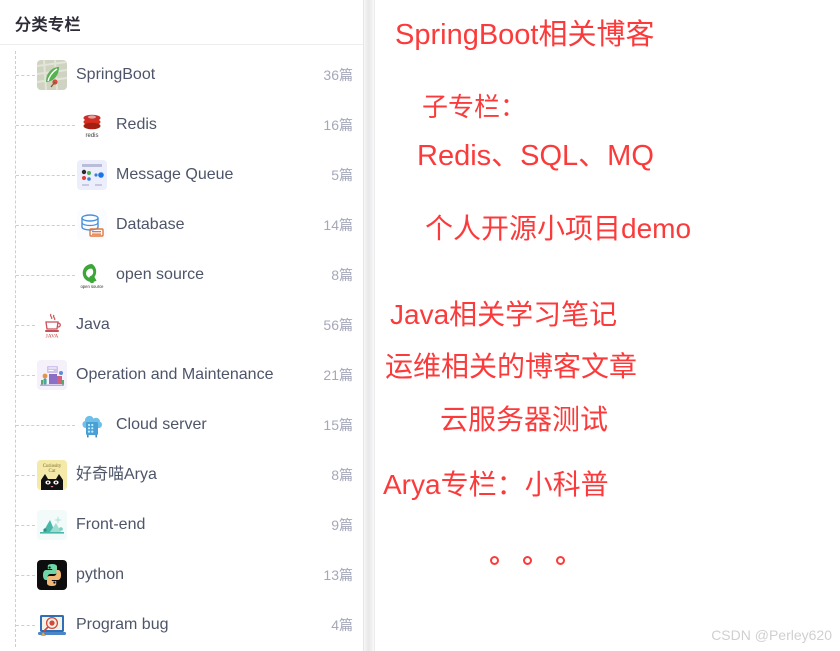  I want to click on category-label: Front-end, so click(111, 524).